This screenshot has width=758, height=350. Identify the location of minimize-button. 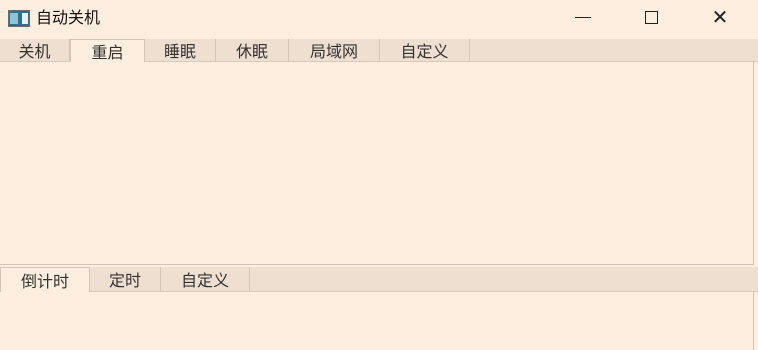
(583, 17).